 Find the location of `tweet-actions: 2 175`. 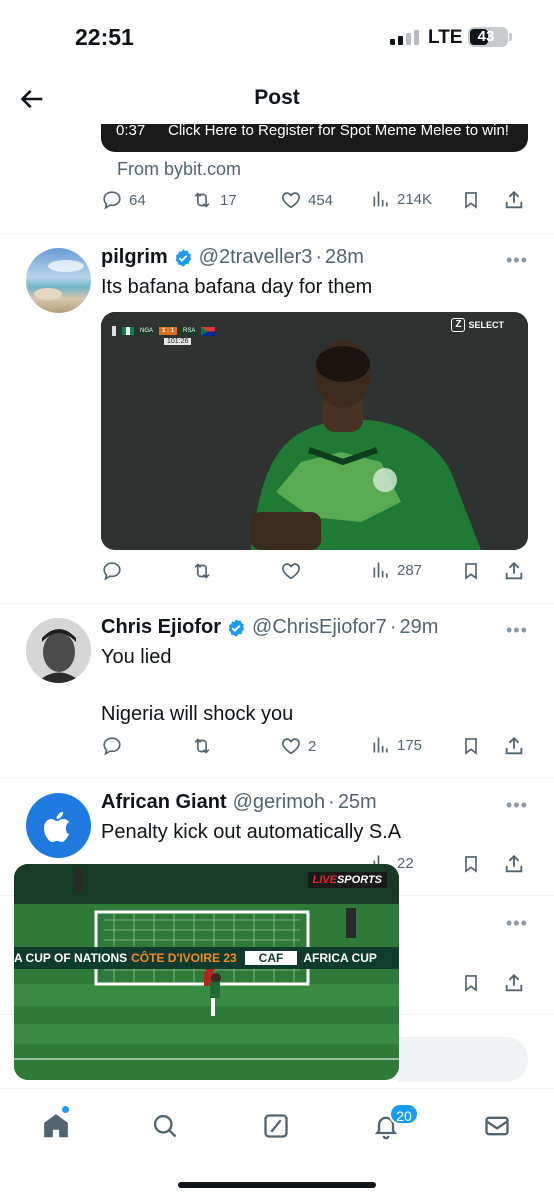

tweet-actions: 2 175 is located at coordinates (316, 750).